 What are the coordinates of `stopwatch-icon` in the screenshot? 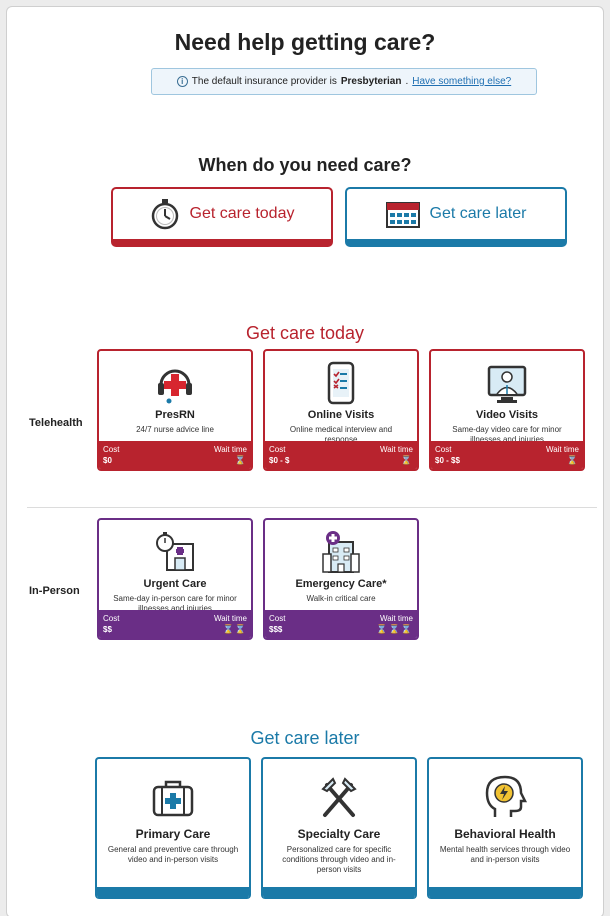 It's located at (164, 214).